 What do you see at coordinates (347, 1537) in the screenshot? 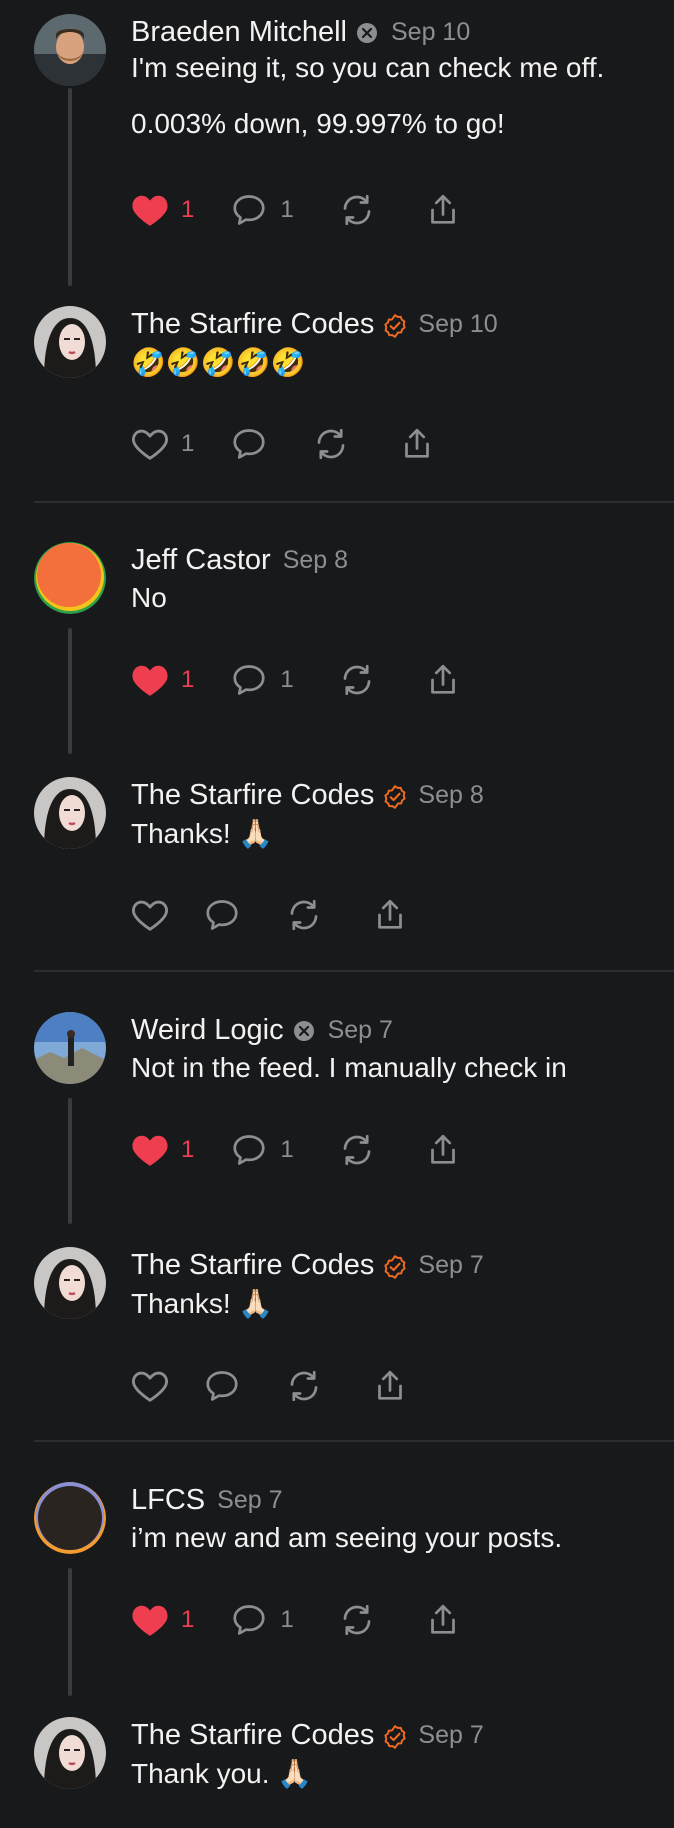
I see `post-text: i’m new and am seeing your posts.` at bounding box center [347, 1537].